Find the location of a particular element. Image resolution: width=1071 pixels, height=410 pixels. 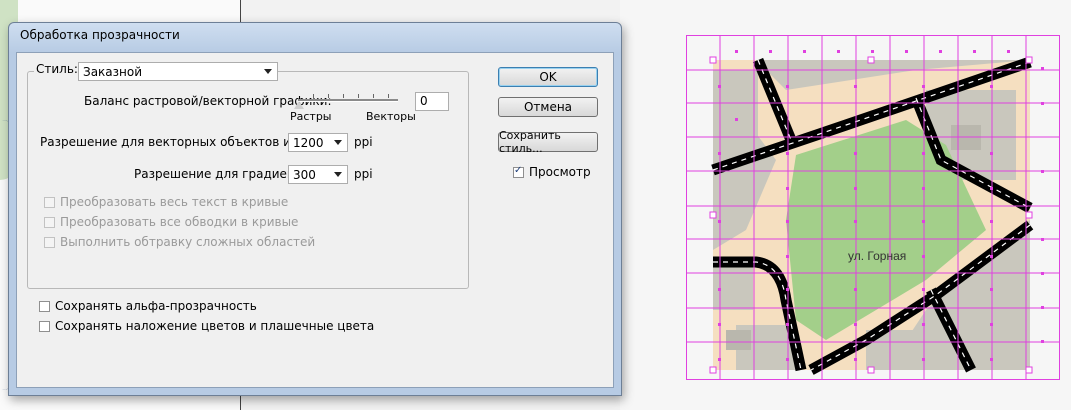

gradient-resolution-value: 300 is located at coordinates (304, 174).